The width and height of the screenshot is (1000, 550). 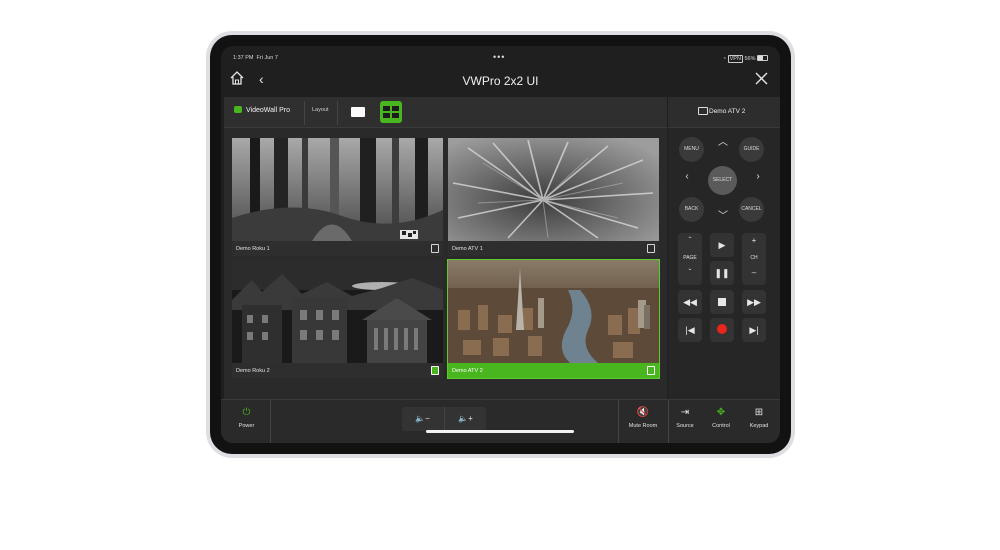 What do you see at coordinates (723, 214) in the screenshot?
I see `dpad-down-icon: ﹀` at bounding box center [723, 214].